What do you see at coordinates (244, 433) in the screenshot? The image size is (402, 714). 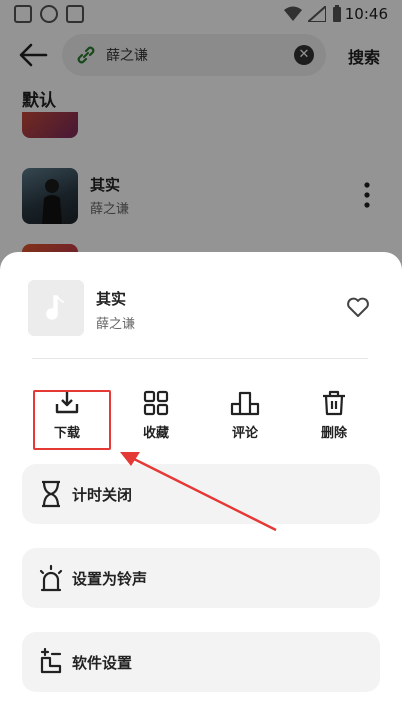 I see `comment-label: 评论` at bounding box center [244, 433].